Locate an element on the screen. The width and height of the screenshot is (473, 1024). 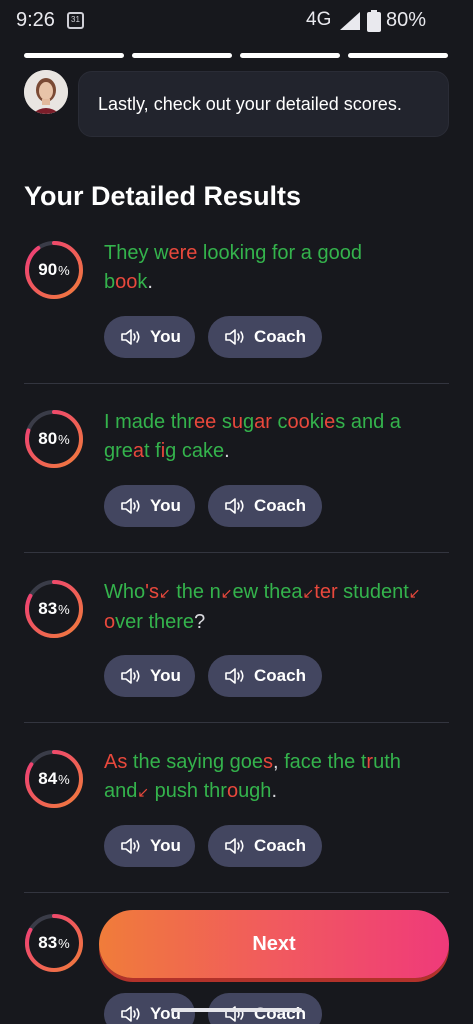
word-segment: s and a is located at coordinates (368, 422).